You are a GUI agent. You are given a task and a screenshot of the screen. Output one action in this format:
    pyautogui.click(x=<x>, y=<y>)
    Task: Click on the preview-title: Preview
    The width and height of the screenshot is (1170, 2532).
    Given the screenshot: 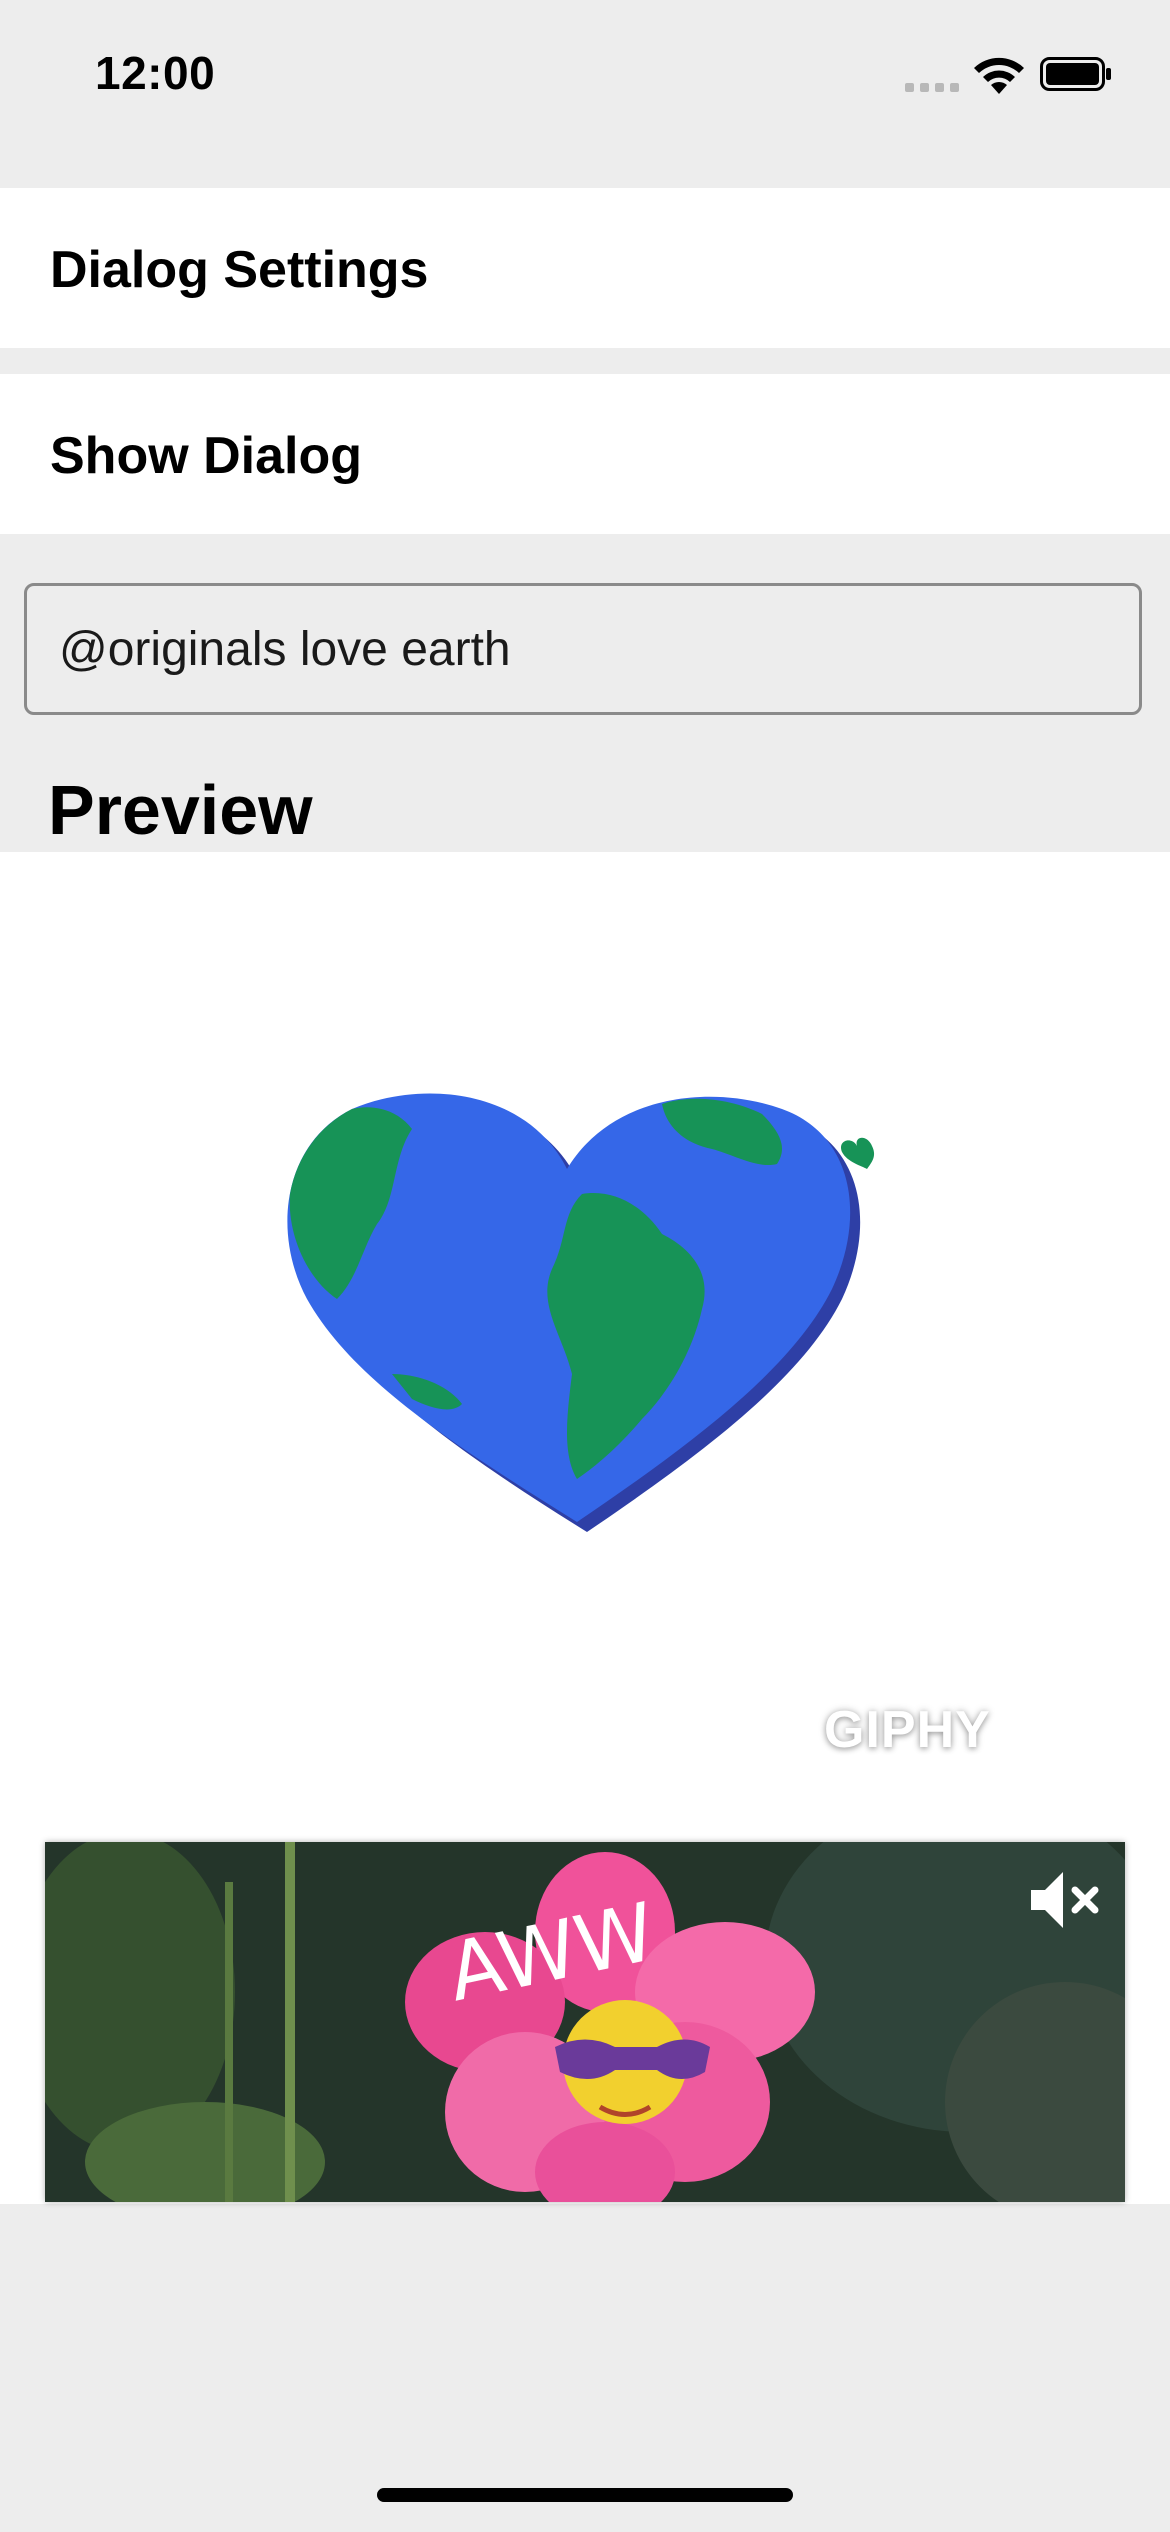 What is the action you would take?
    pyautogui.click(x=180, y=810)
    